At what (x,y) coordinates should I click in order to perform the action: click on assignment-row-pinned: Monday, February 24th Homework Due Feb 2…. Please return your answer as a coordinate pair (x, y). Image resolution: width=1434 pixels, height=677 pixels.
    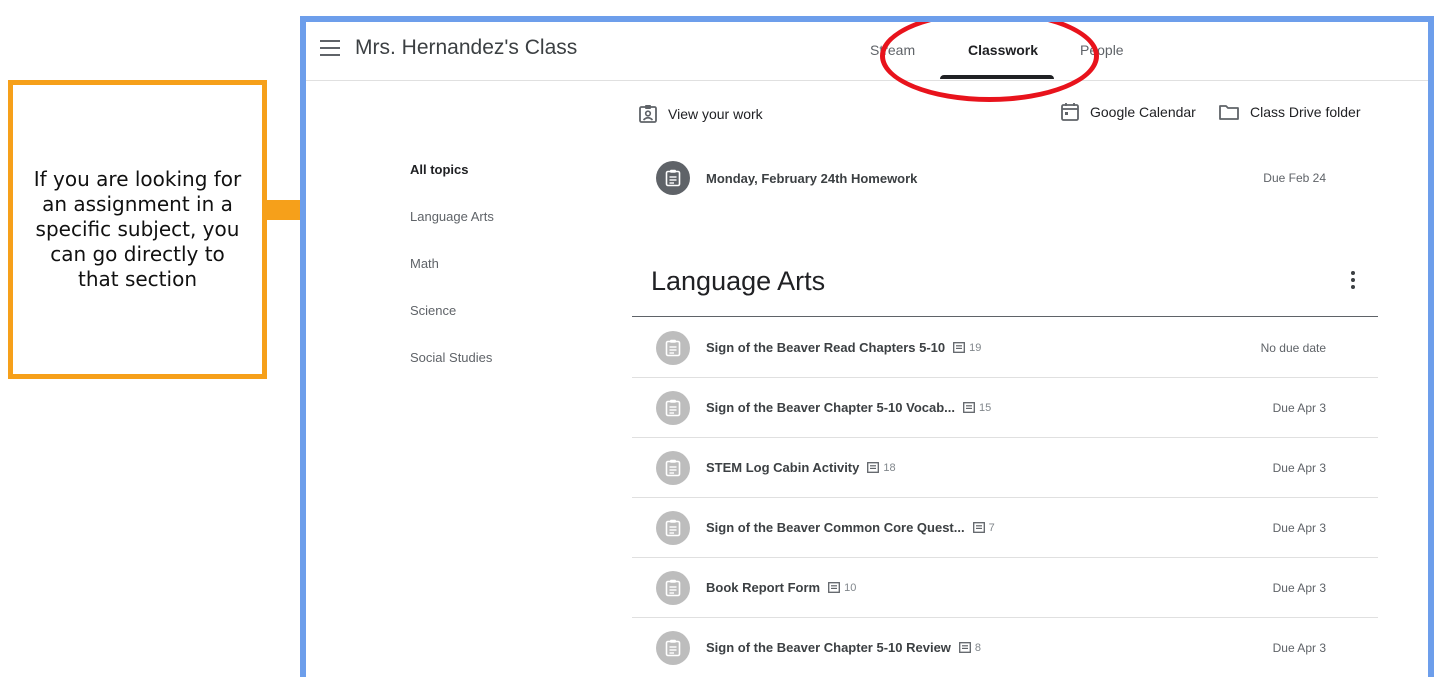
    Looking at the image, I should click on (1005, 178).